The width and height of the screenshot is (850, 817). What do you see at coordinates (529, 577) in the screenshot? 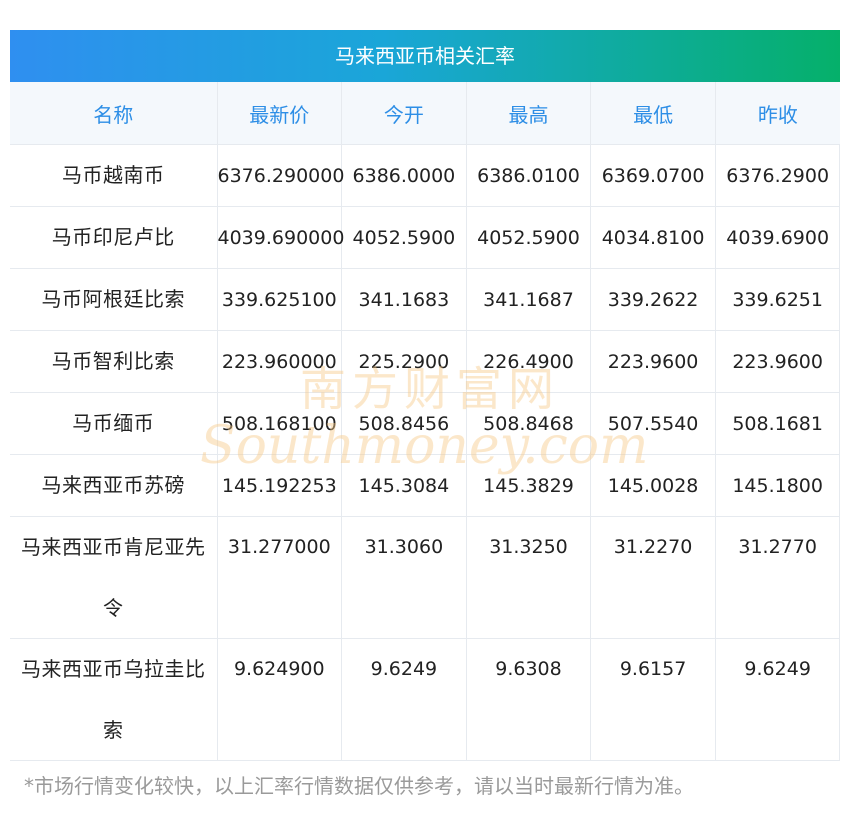
I see `cell-high: 31.3250` at bounding box center [529, 577].